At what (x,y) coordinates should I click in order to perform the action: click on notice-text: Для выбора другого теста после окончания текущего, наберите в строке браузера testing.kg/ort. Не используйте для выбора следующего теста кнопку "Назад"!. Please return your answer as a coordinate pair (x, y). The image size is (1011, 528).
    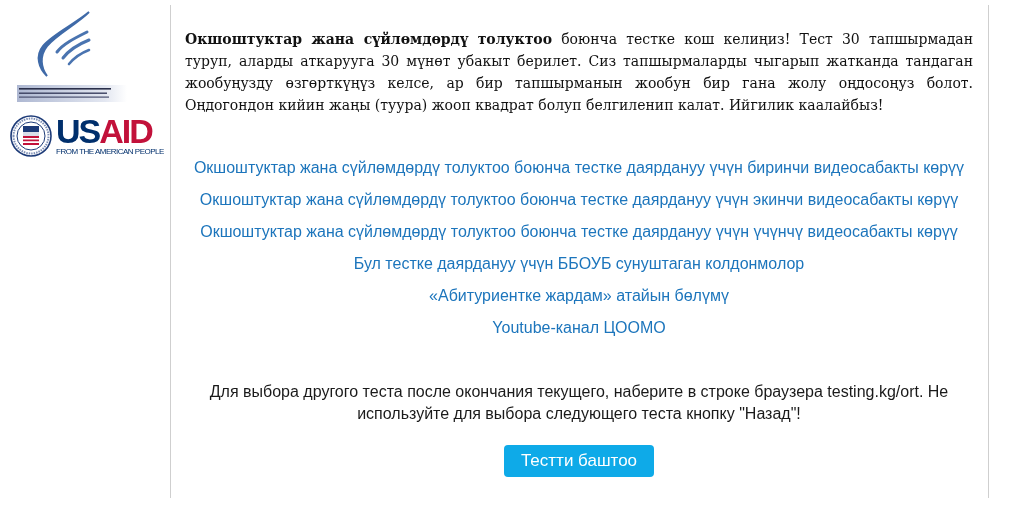
    Looking at the image, I should click on (579, 403).